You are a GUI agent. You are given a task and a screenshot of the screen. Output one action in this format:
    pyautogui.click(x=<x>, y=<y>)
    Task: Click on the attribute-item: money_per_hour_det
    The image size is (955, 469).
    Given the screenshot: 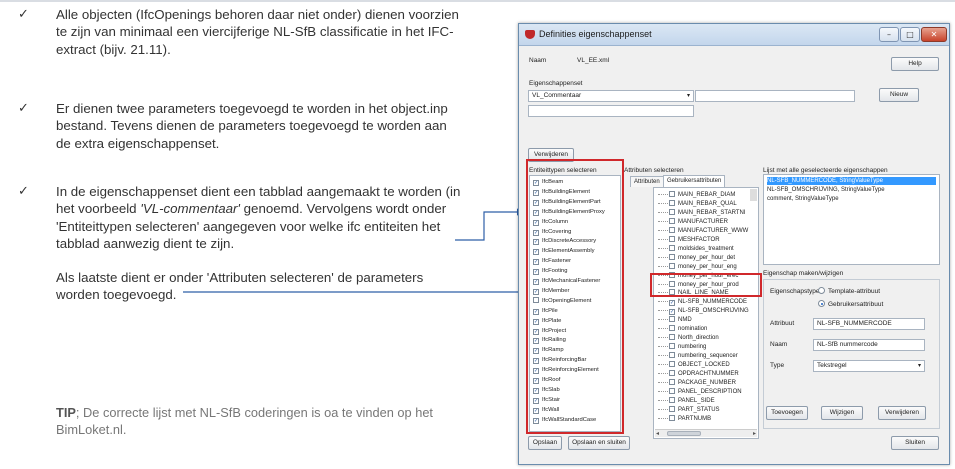 What is the action you would take?
    pyautogui.click(x=696, y=257)
    